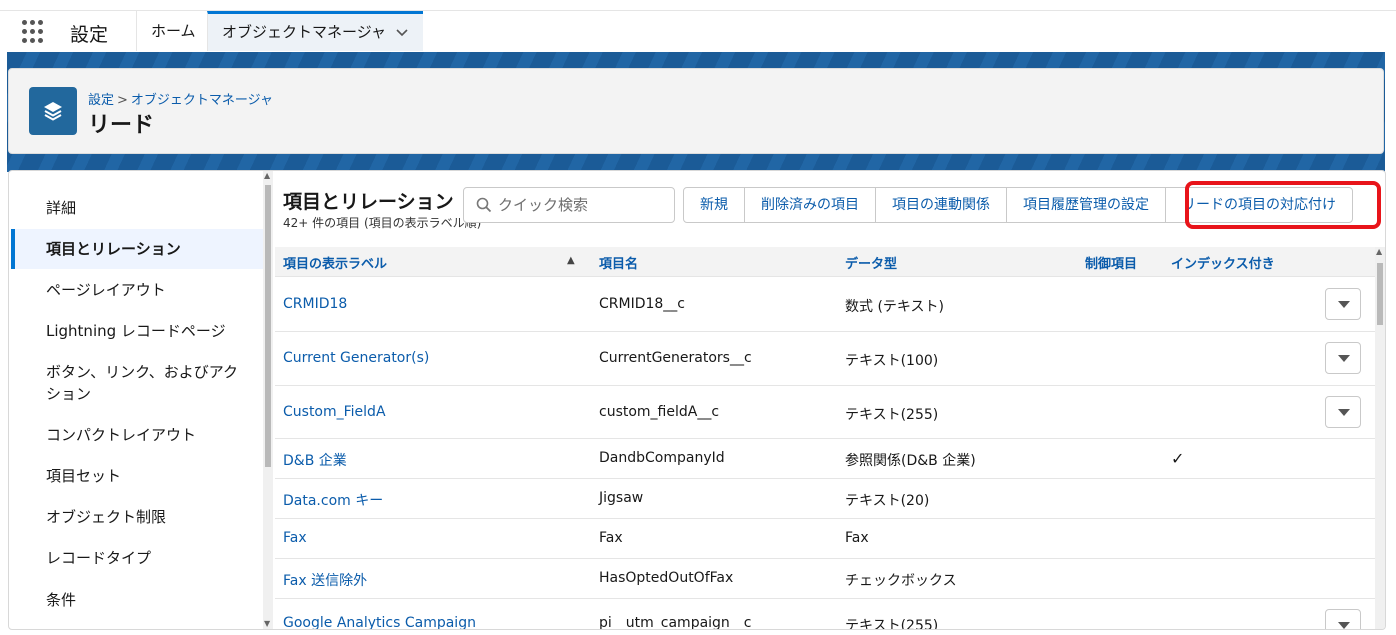 The width and height of the screenshot is (1396, 635). I want to click on history-tracking-button: 項目履歴管理の設定, so click(1086, 205).